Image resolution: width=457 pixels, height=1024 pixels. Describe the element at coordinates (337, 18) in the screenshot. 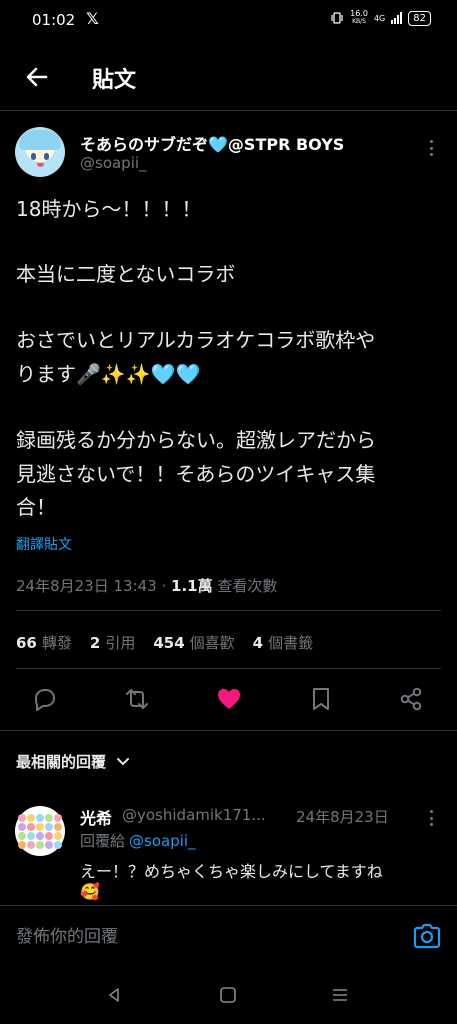

I see `vibrate-icon` at that location.